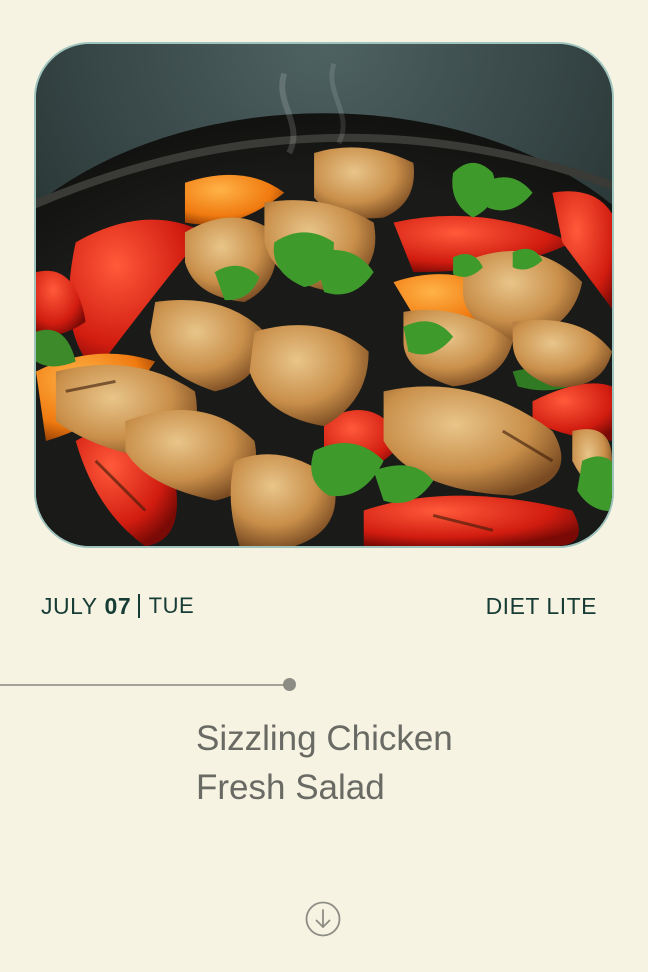 The height and width of the screenshot is (972, 648). What do you see at coordinates (541, 605) in the screenshot?
I see `diet-type-label: DIET LITE` at bounding box center [541, 605].